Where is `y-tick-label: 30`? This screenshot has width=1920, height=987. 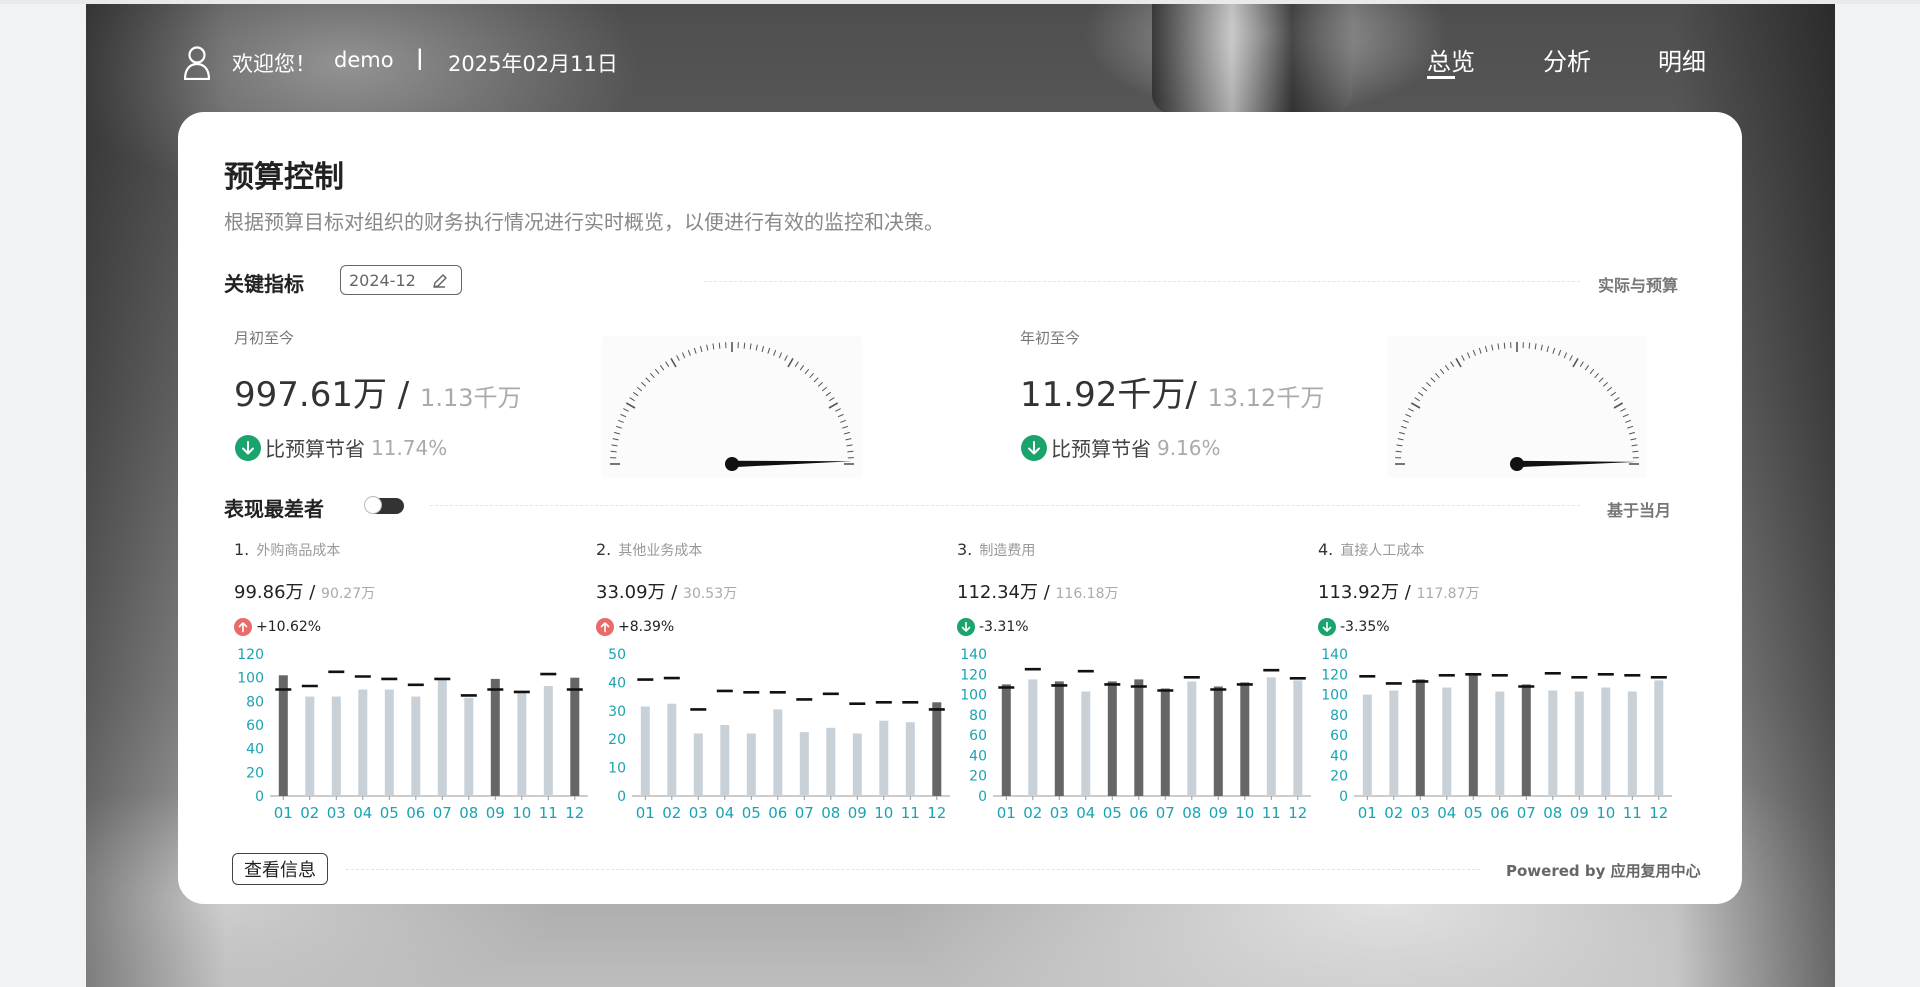 y-tick-label: 30 is located at coordinates (617, 712).